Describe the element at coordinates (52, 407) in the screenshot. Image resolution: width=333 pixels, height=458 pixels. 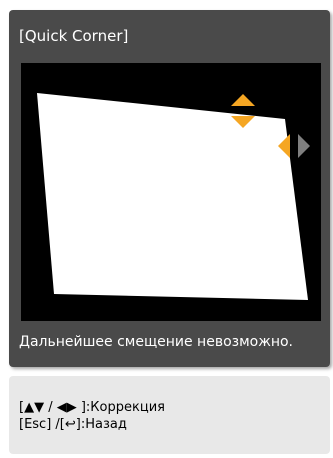
I see `help-keys-correction: [▲▼ / ◀▶ ]` at that location.